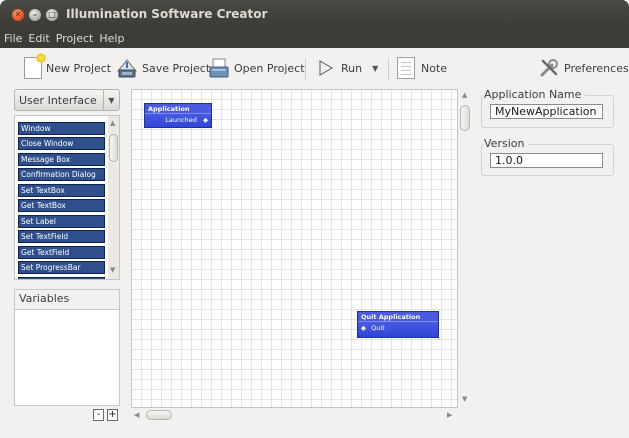  What do you see at coordinates (434, 68) in the screenshot?
I see `note-label: Note` at bounding box center [434, 68].